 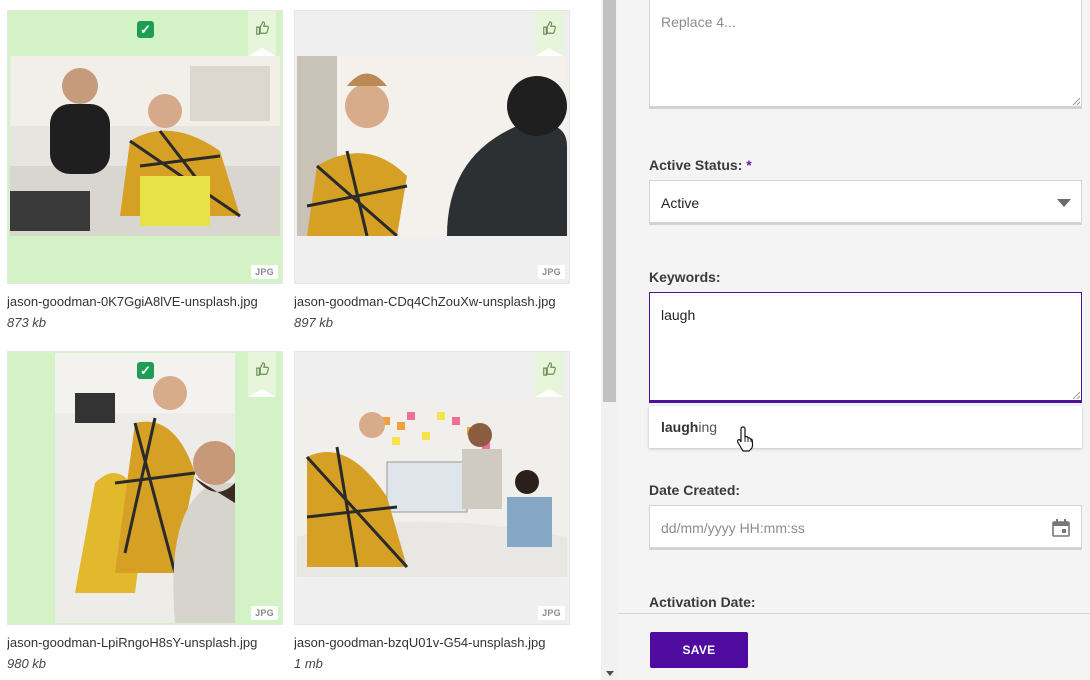 What do you see at coordinates (865, 347) in the screenshot?
I see `keywords-textarea: laugh` at bounding box center [865, 347].